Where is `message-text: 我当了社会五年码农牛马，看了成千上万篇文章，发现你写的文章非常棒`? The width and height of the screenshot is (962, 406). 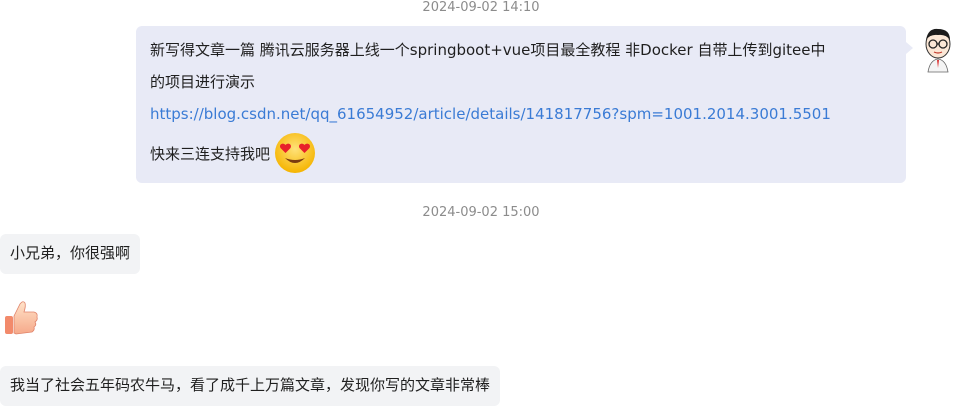
message-text: 我当了社会五年码农牛马，看了成千上万篇文章，发现你写的文章非常棒 is located at coordinates (250, 385).